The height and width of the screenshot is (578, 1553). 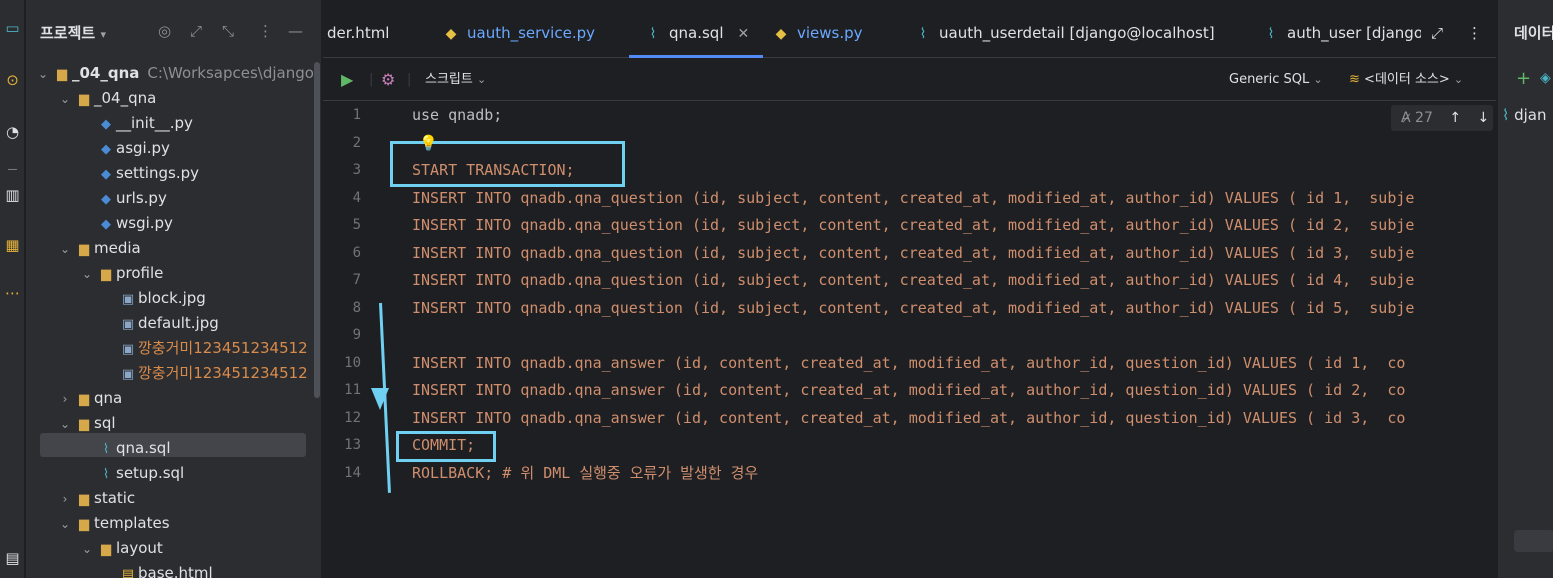 I want to click on maximize-icon: ⤢, so click(x=1437, y=29).